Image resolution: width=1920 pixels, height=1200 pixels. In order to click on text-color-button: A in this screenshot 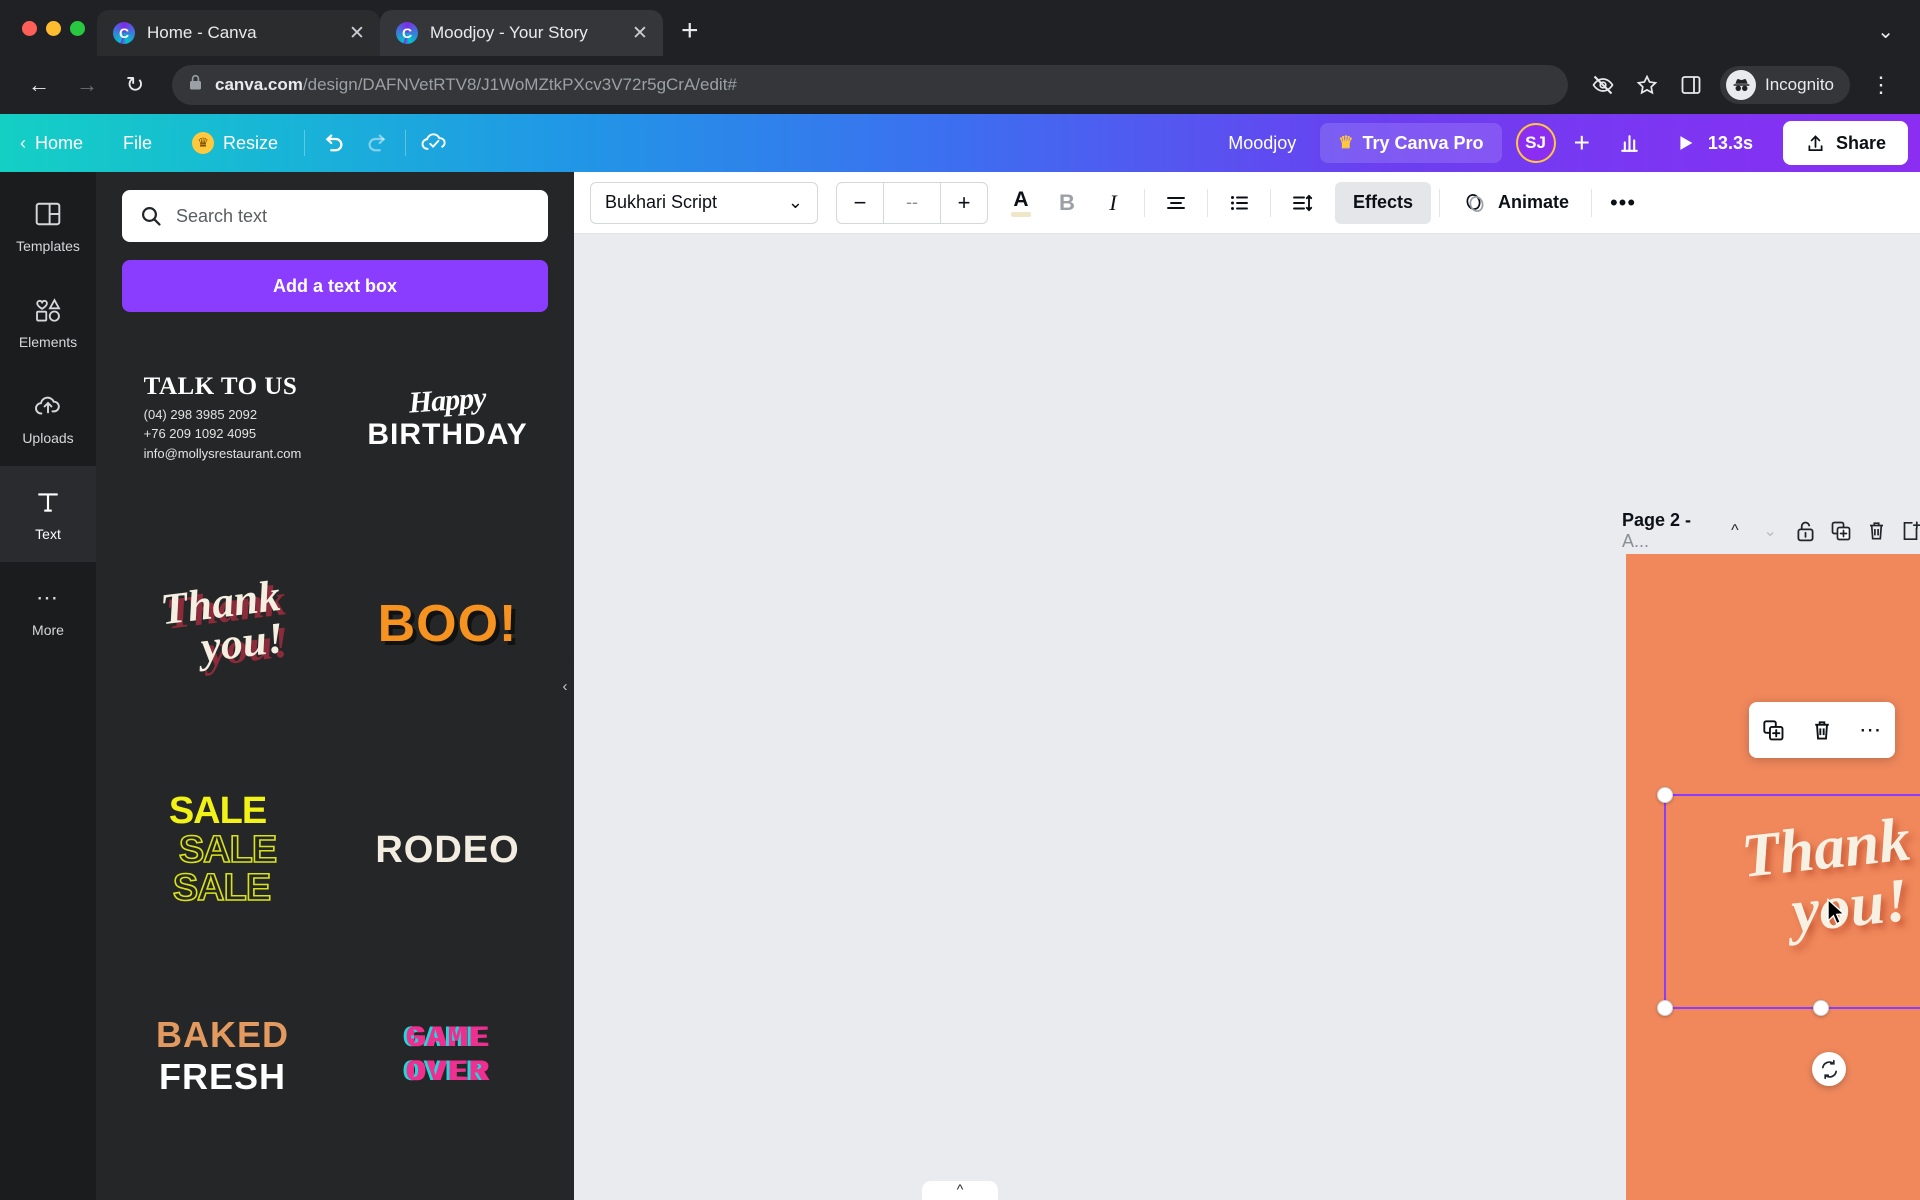, I will do `click(1021, 203)`.